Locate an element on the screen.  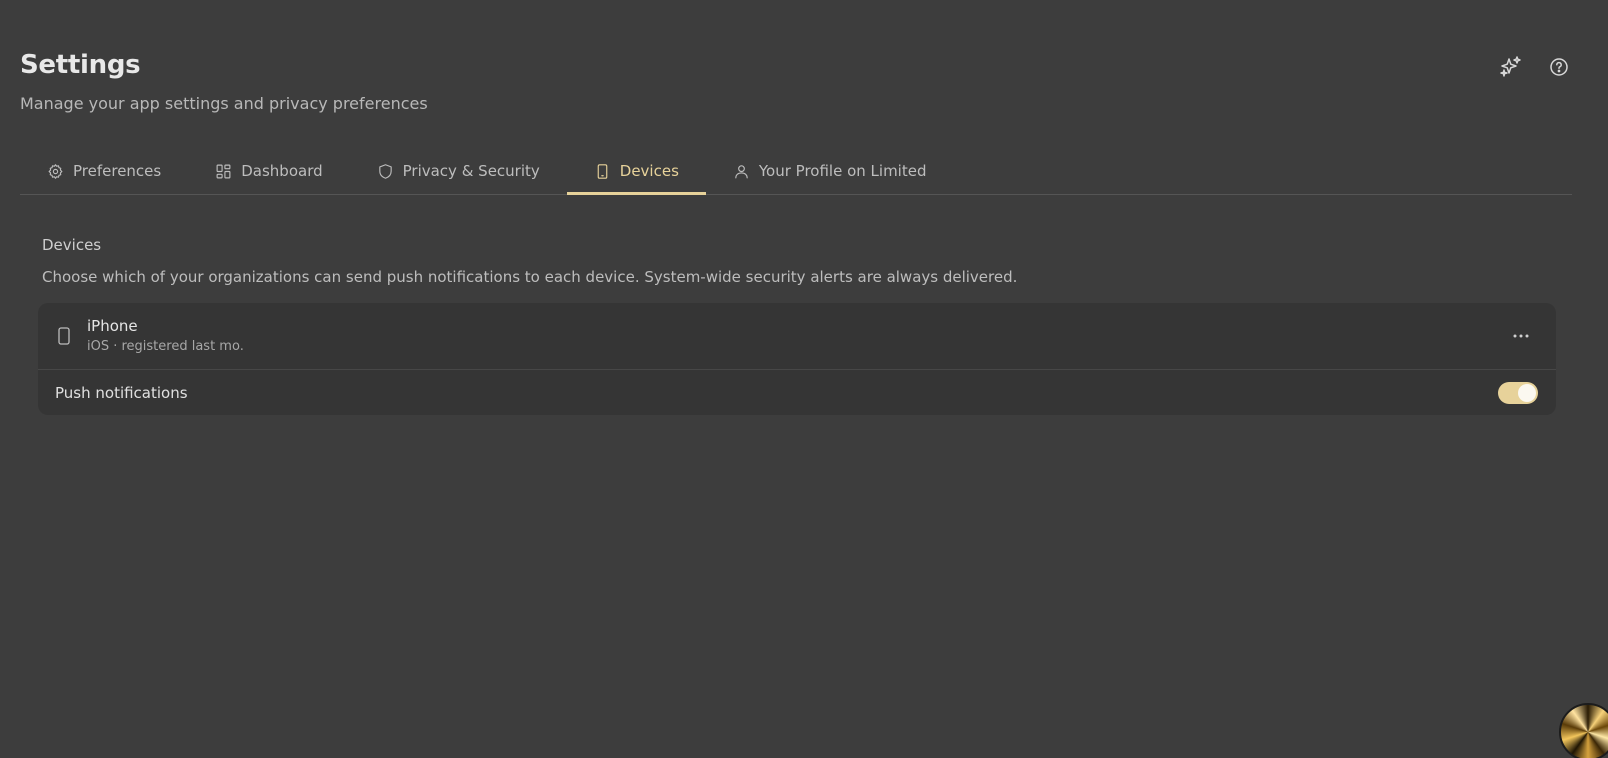
sparkles-icon is located at coordinates (1510, 66).